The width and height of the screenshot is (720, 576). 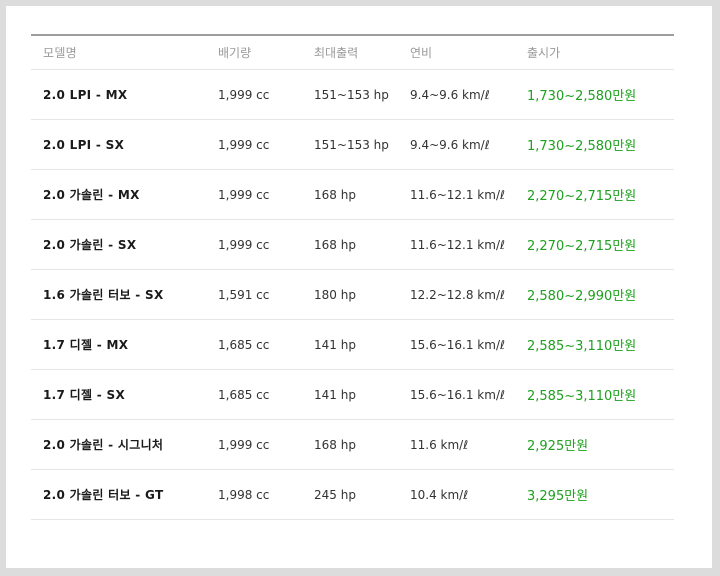 What do you see at coordinates (244, 494) in the screenshot?
I see `displacement-cell: 1,998 cc` at bounding box center [244, 494].